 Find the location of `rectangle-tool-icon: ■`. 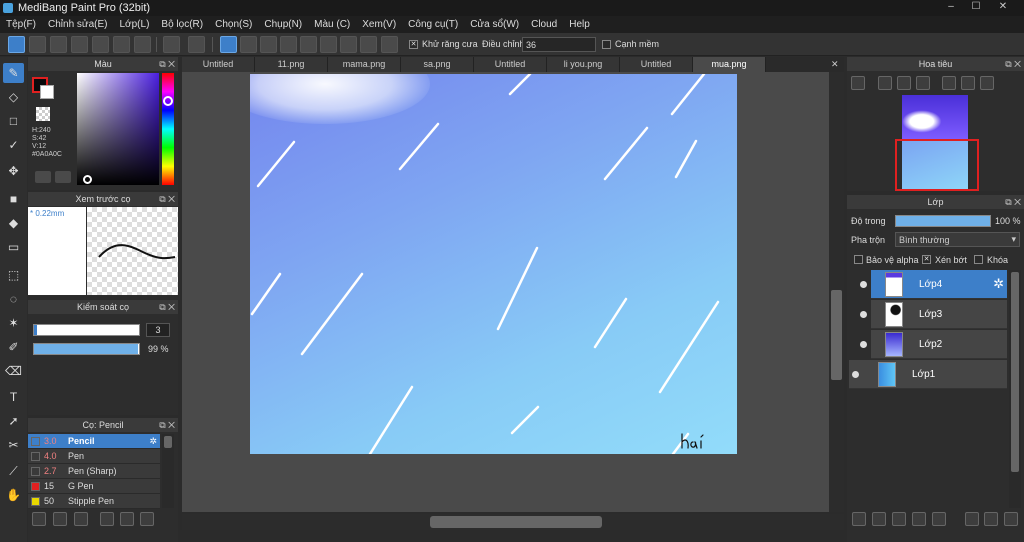

rectangle-tool-icon: ■ is located at coordinates (13, 199).